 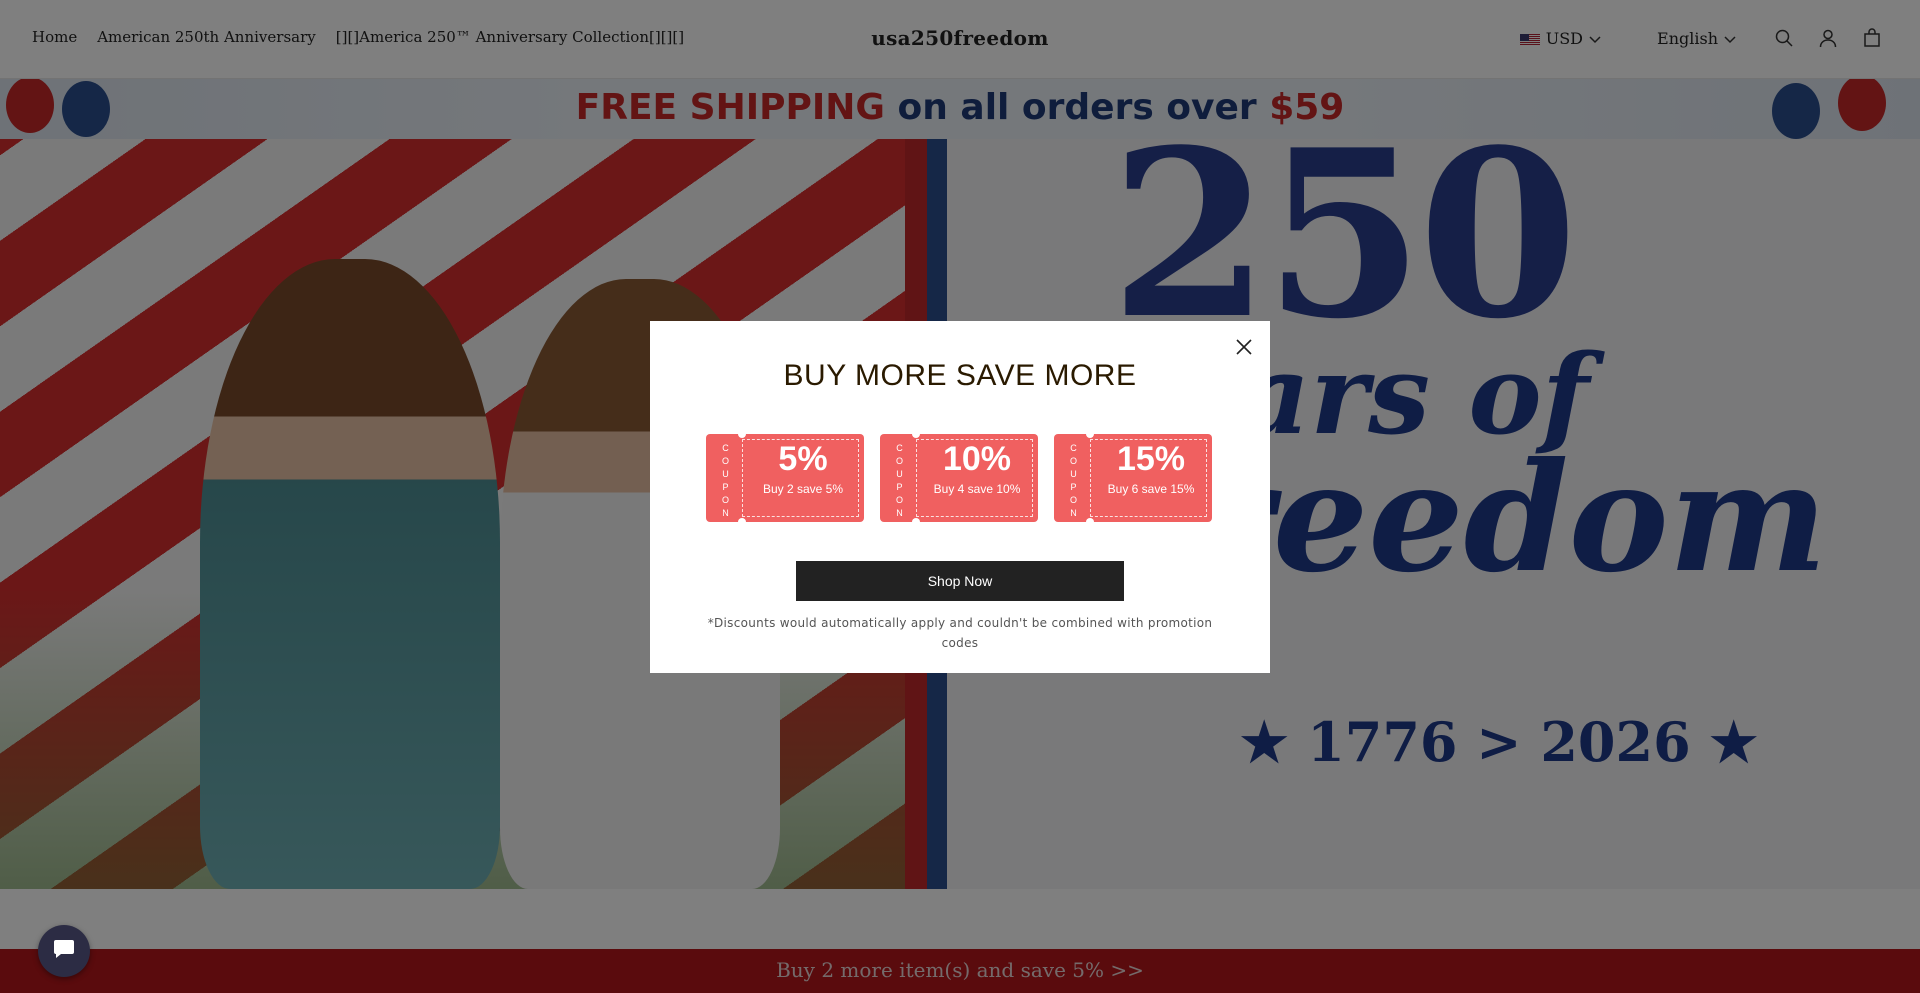 I want to click on coupon-text: Buy 2 save 5%, so click(x=803, y=489).